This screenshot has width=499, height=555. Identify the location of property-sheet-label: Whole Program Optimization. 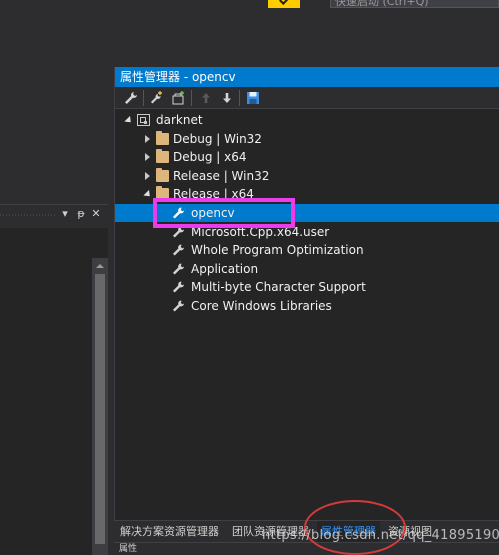
(277, 250).